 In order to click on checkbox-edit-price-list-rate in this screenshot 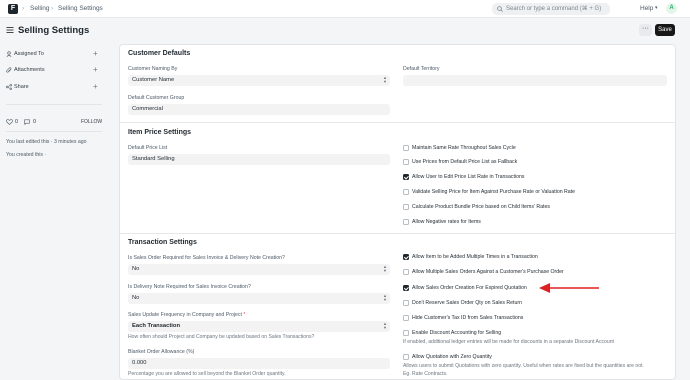, I will do `click(406, 177)`.